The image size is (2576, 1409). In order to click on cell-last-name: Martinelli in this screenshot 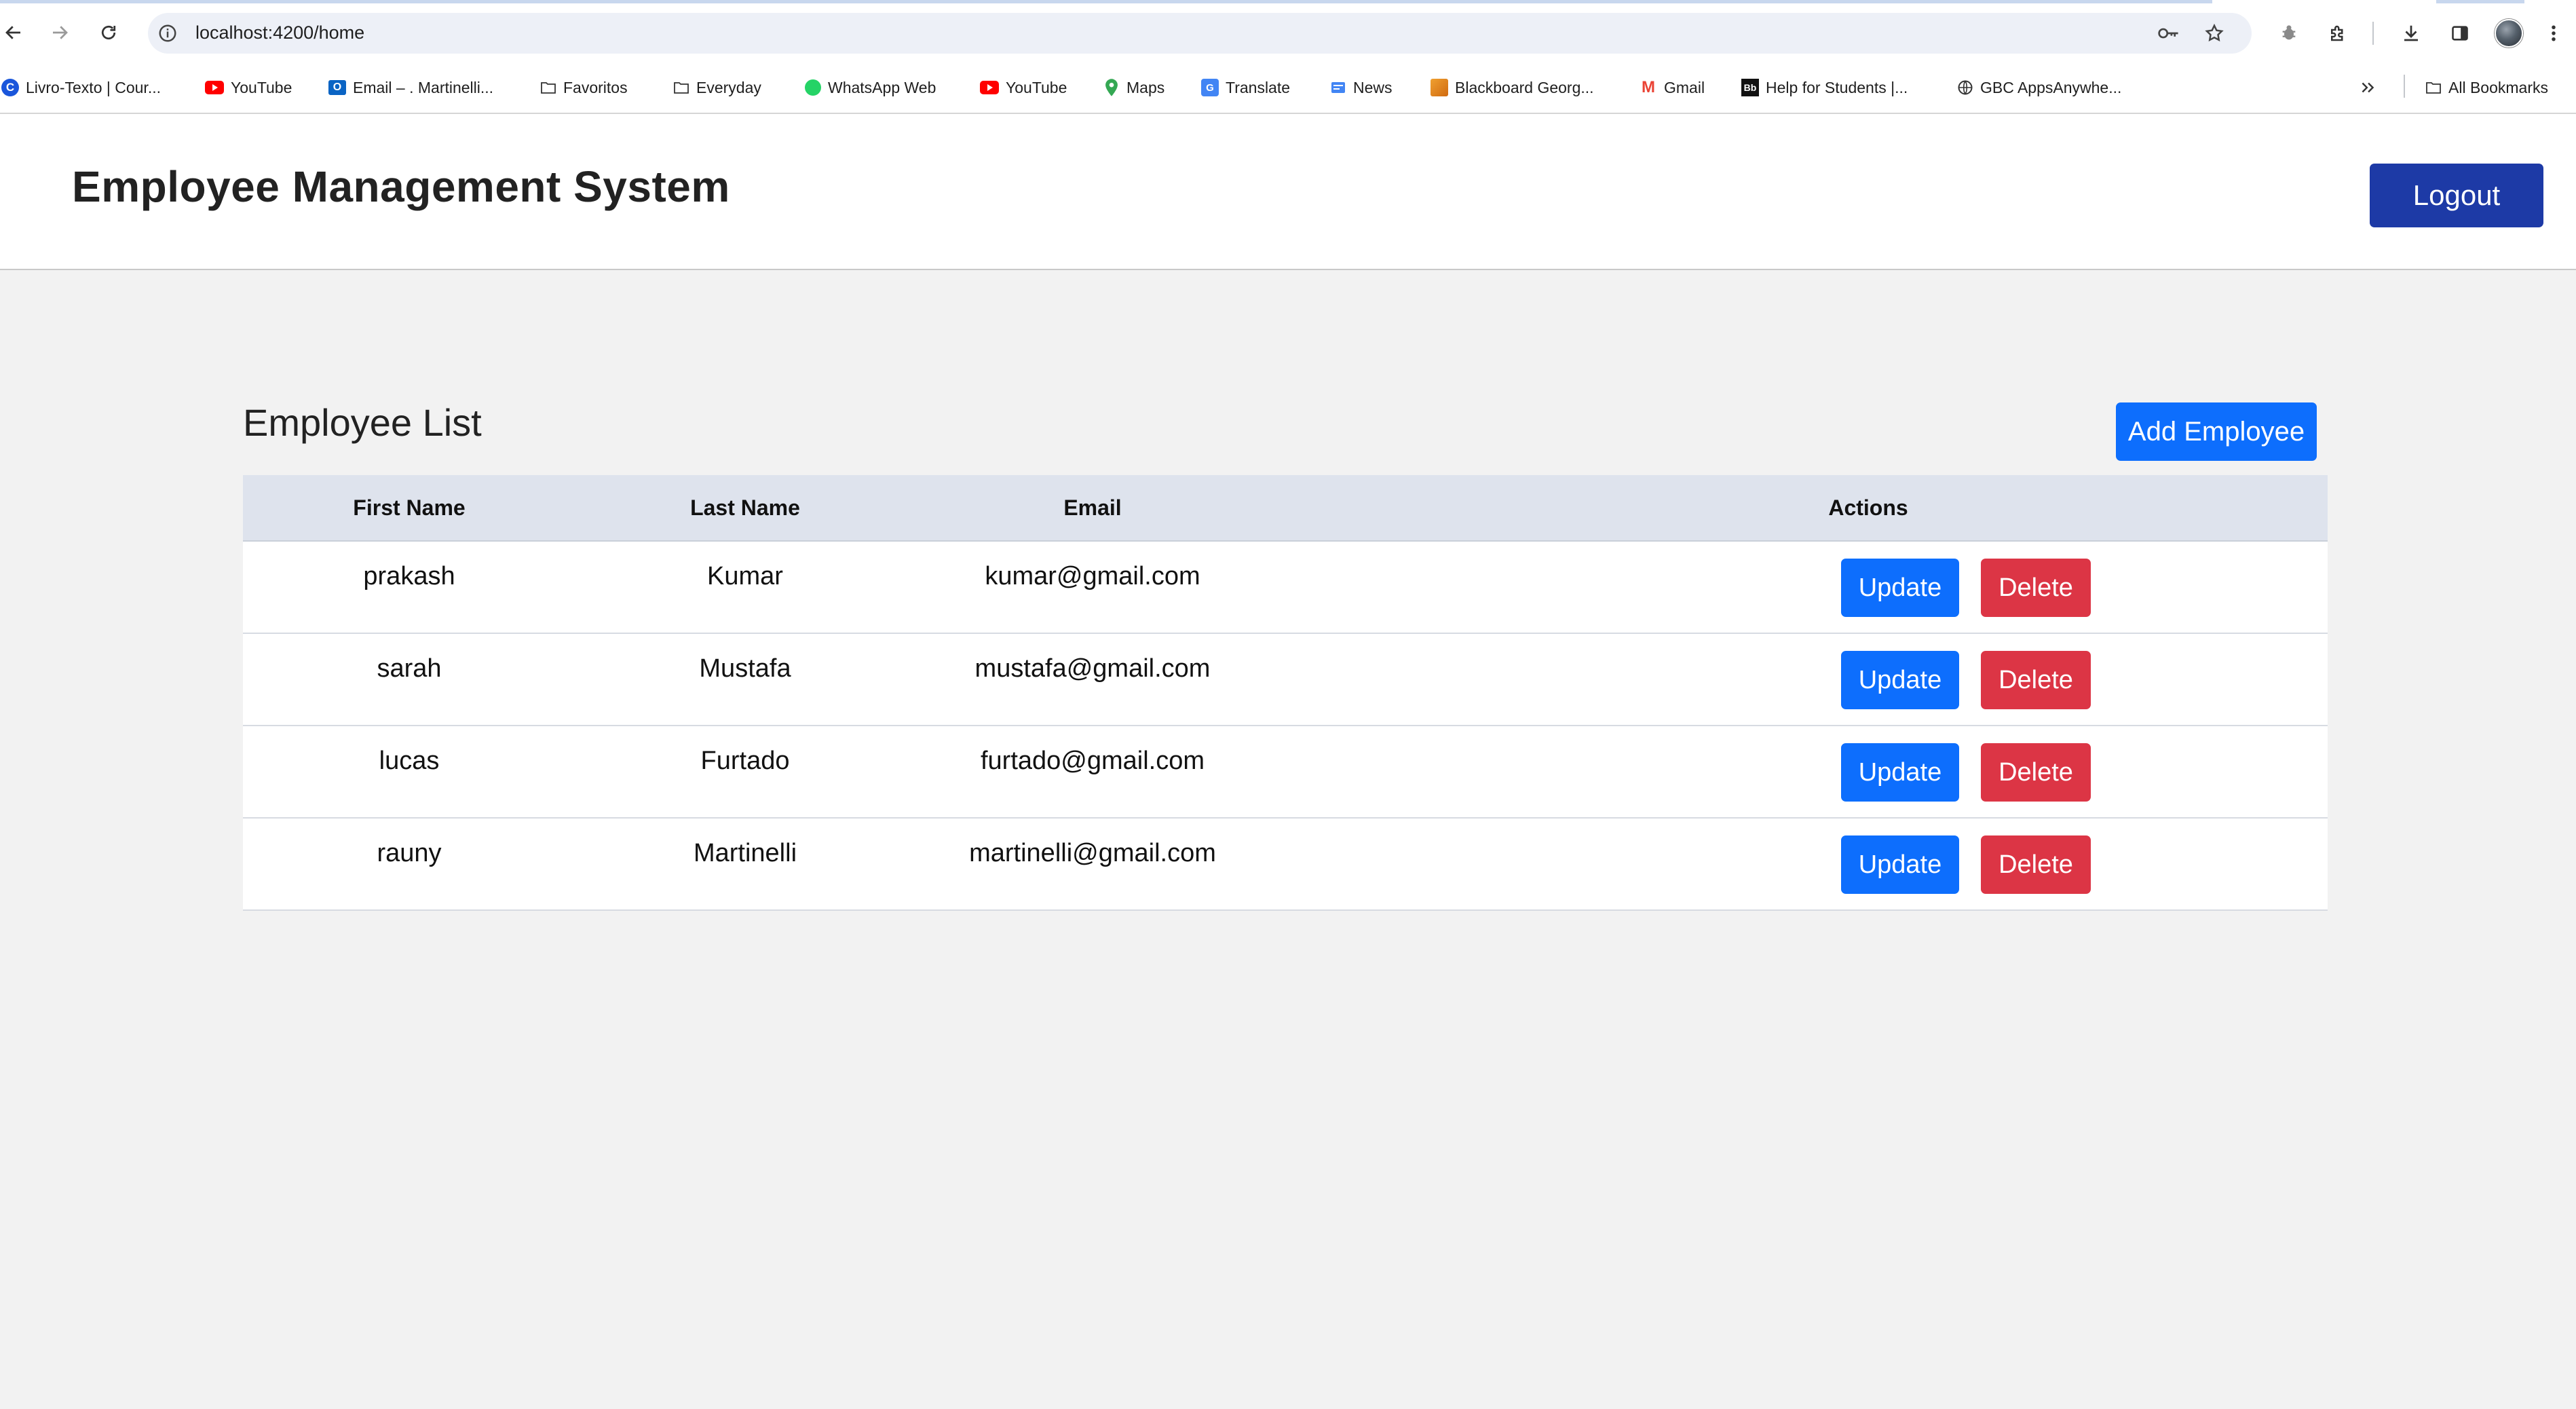, I will do `click(745, 853)`.